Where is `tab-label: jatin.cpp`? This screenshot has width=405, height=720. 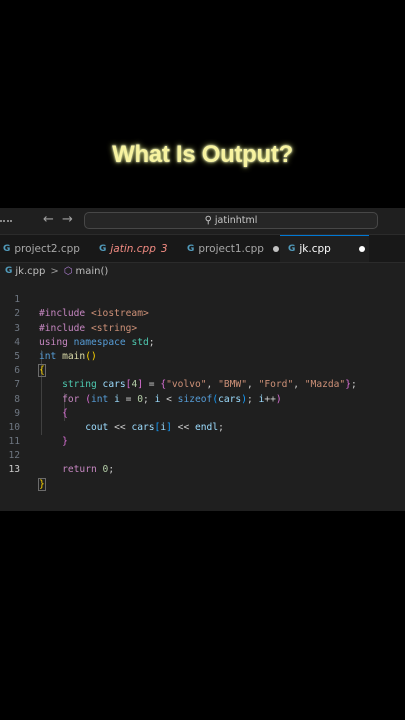
tab-label: jatin.cpp is located at coordinates (133, 248).